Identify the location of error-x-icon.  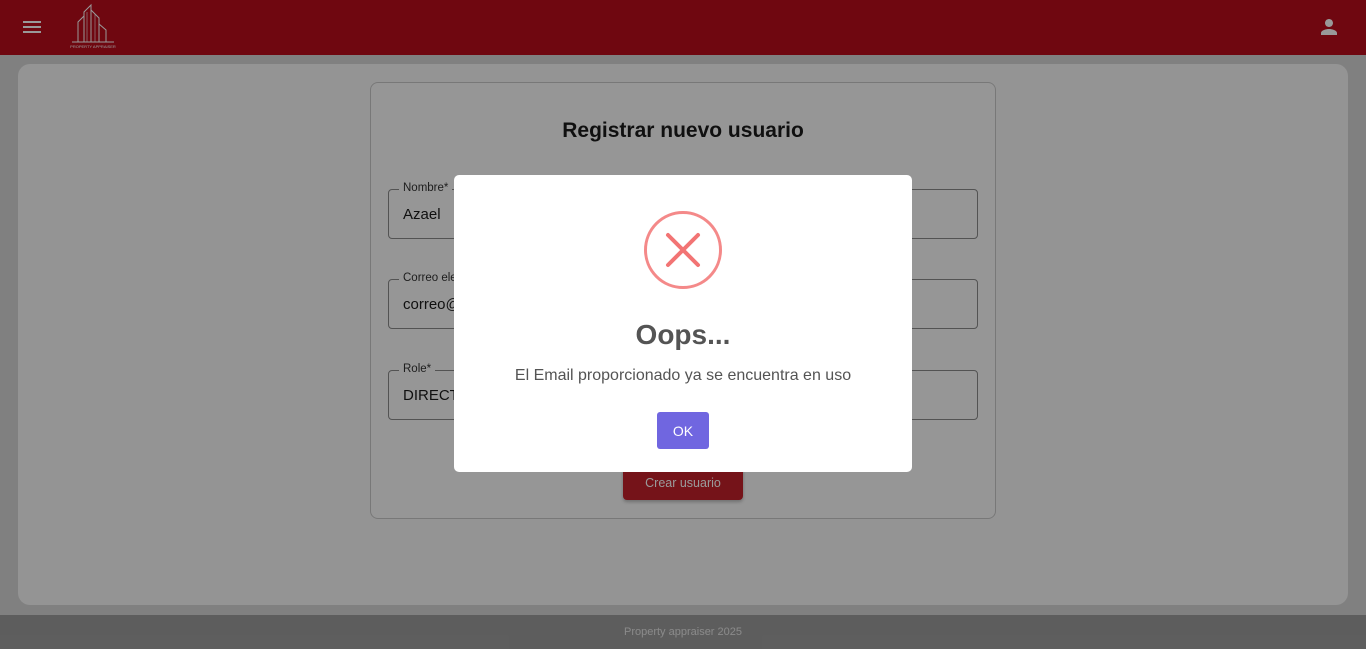
(683, 250).